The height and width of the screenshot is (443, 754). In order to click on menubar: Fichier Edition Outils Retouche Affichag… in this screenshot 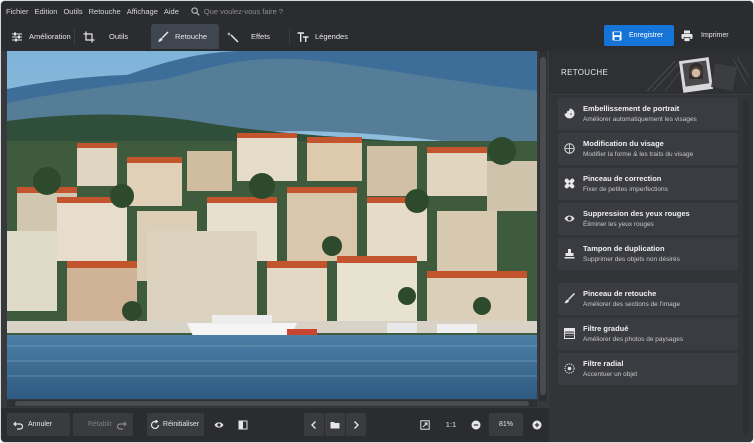, I will do `click(377, 11)`.